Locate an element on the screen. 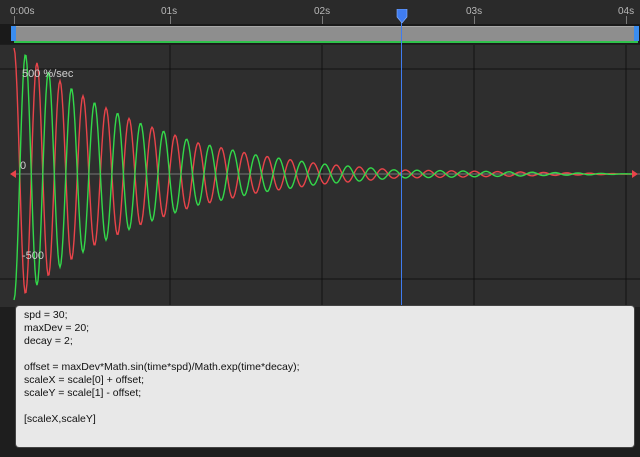 The height and width of the screenshot is (457, 640). code-line: decay = 2; is located at coordinates (48, 341).